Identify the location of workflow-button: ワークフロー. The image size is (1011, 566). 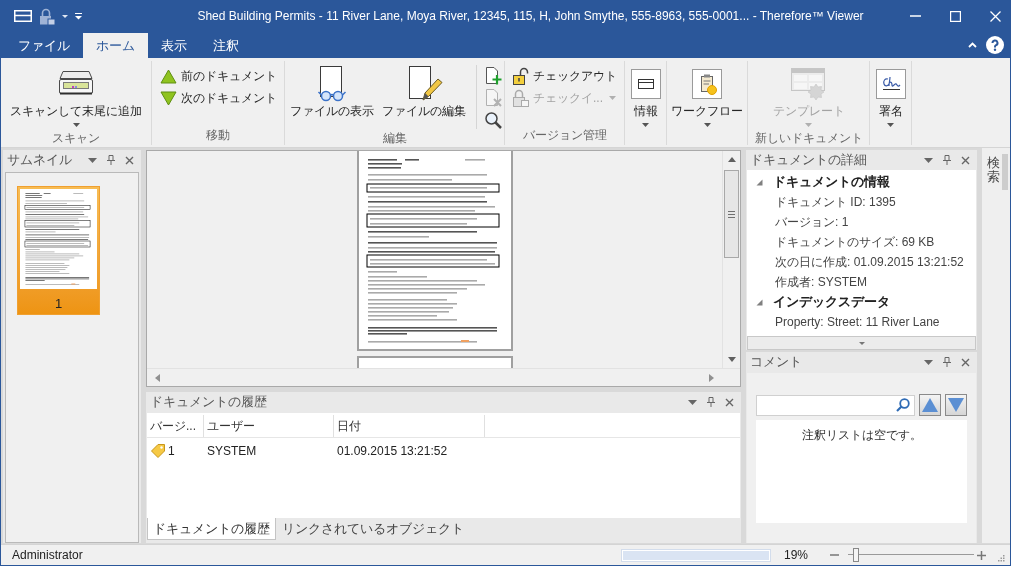
(707, 97).